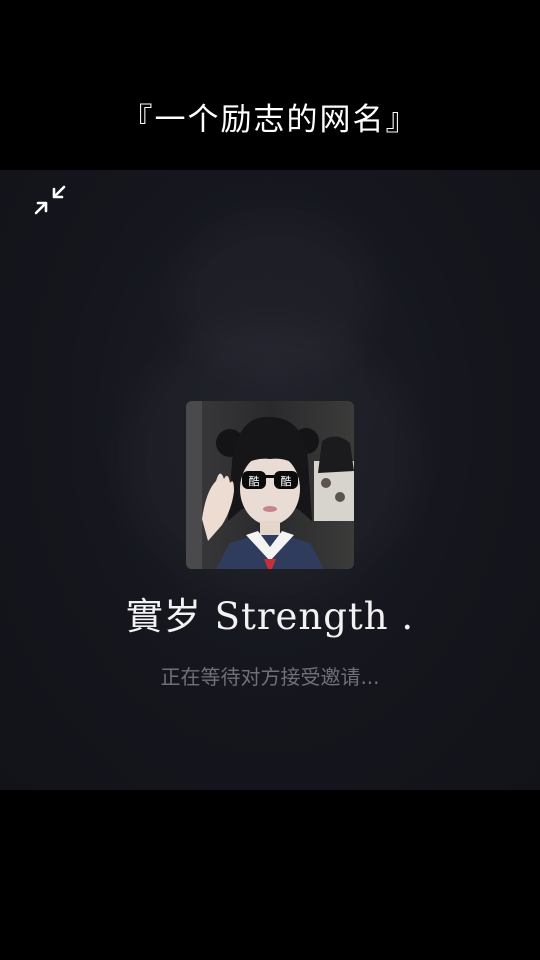  I want to click on sunglasses-sticker-left: 酷, so click(254, 481).